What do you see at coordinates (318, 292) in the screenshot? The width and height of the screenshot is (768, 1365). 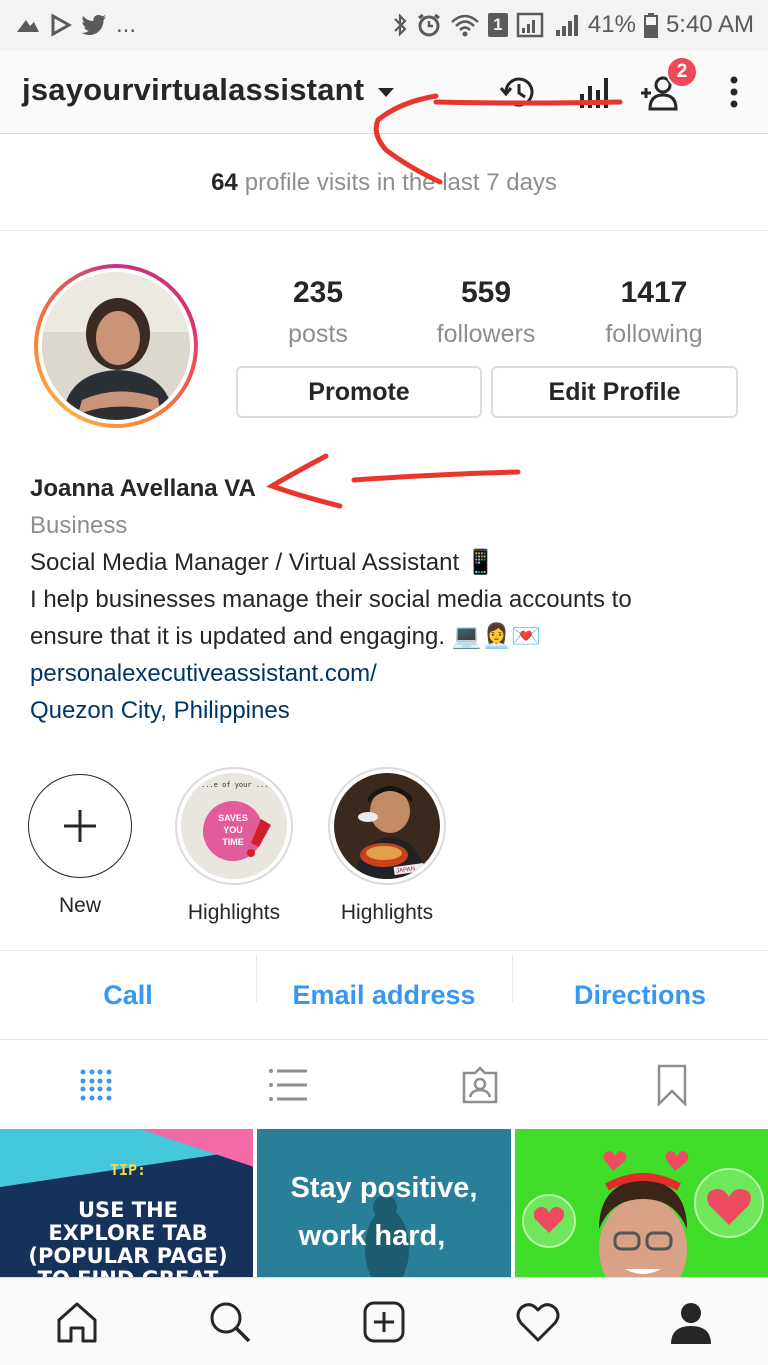 I see `stat-posts-value: 235` at bounding box center [318, 292].